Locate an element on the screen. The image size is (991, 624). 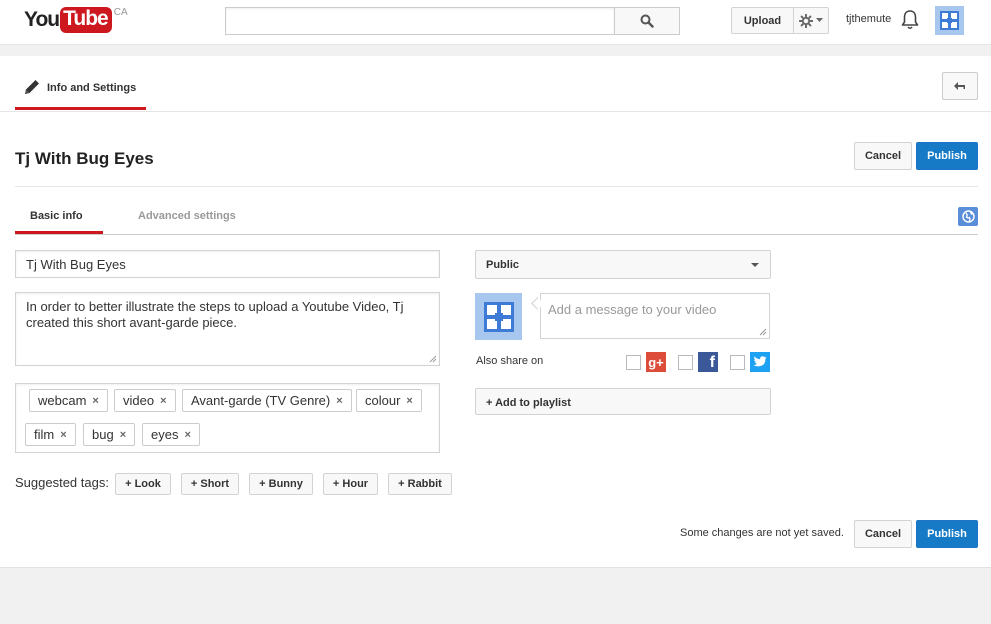
username-link: tjthemute is located at coordinates (868, 19).